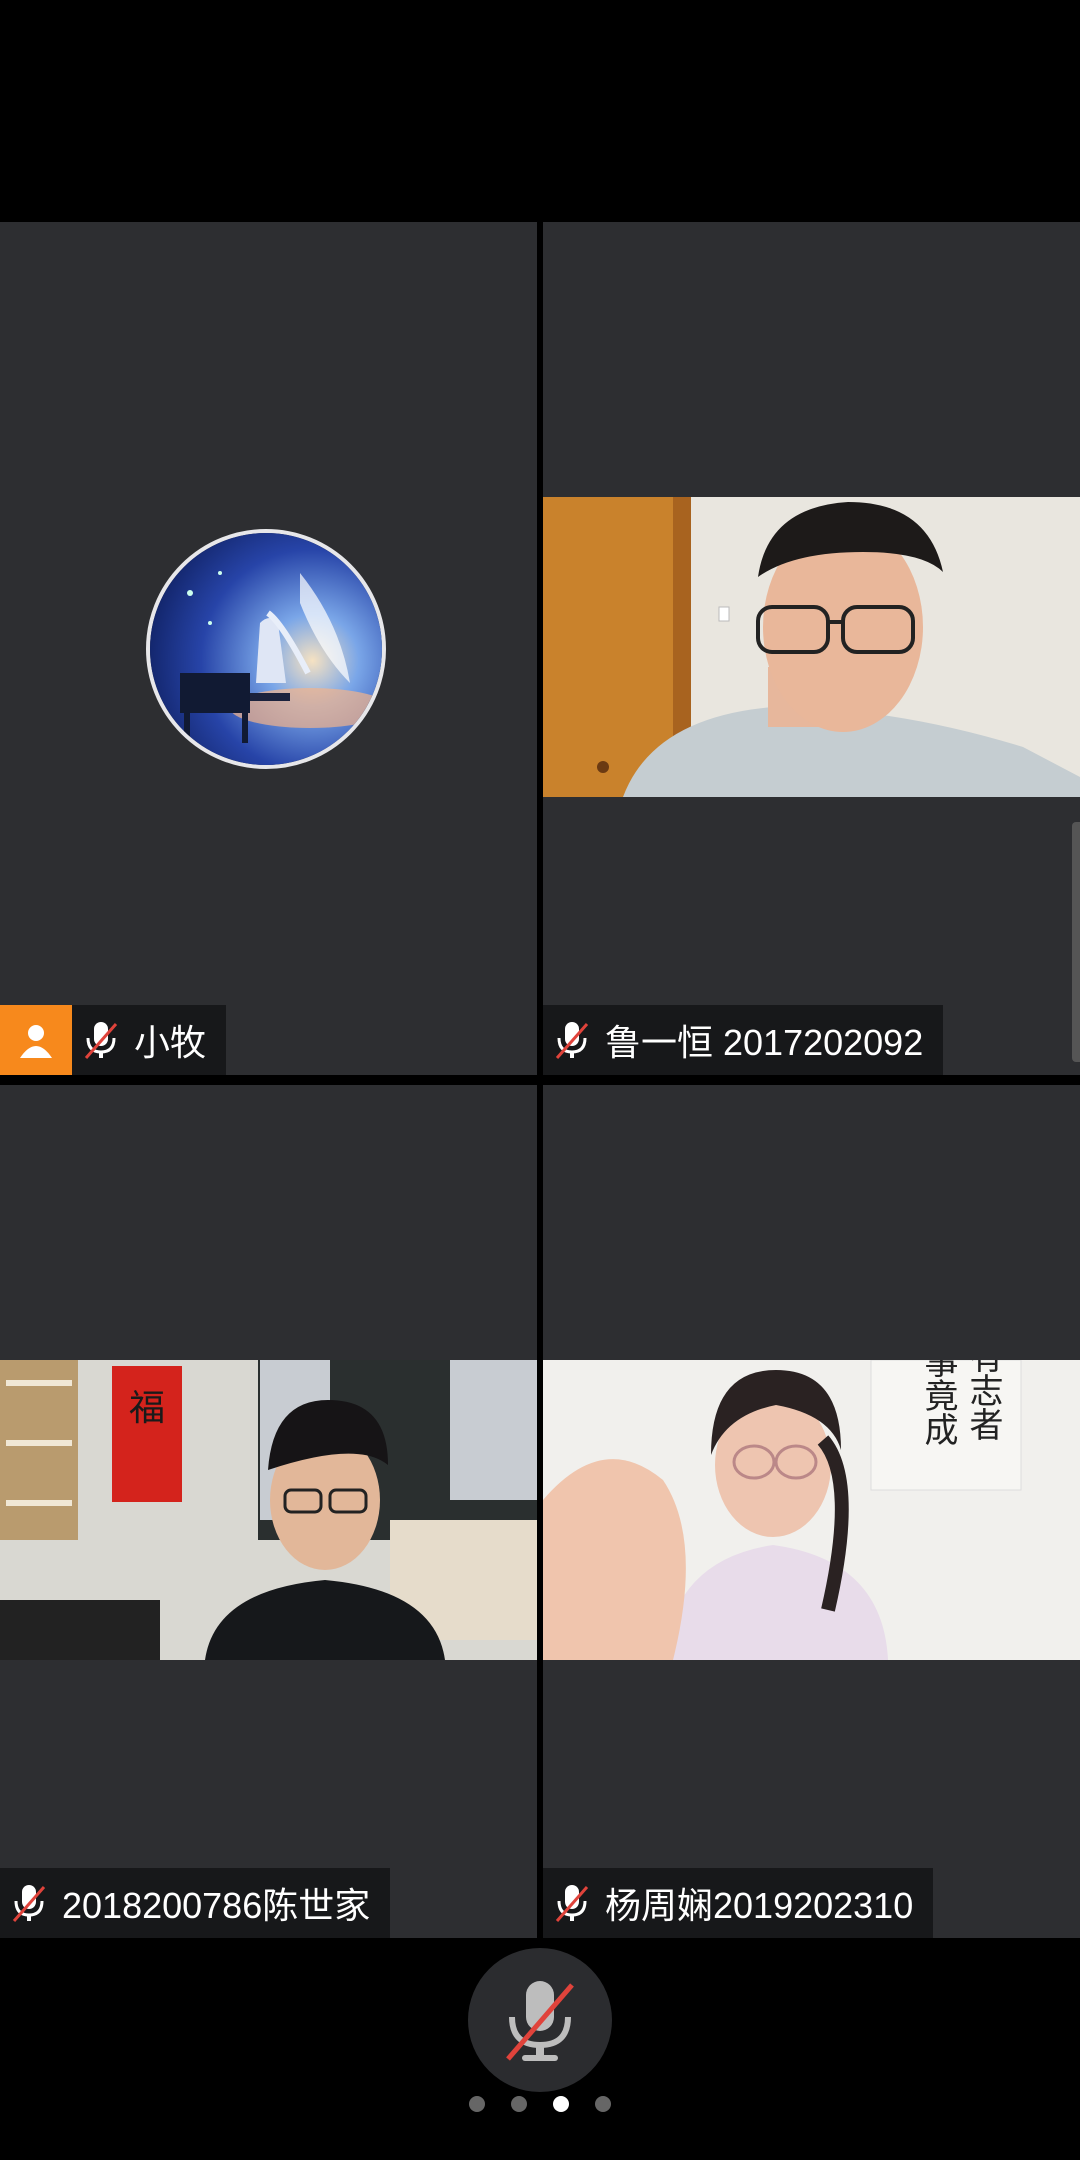  I want to click on page-dot-3-active, so click(561, 2104).